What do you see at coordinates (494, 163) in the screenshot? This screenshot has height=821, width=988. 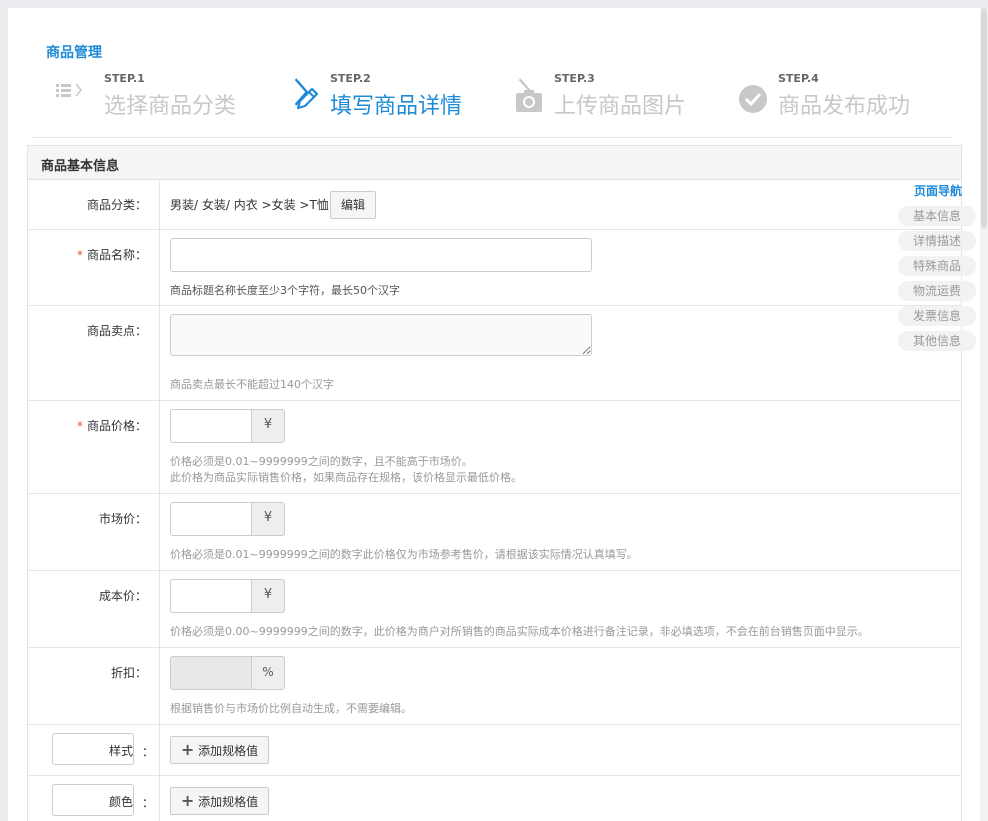 I see `section-title: 商品基本信息` at bounding box center [494, 163].